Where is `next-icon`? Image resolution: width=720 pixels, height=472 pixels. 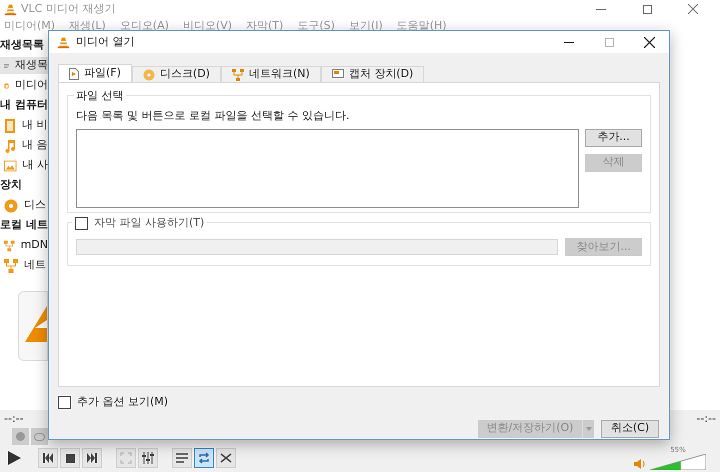 next-icon is located at coordinates (92, 458).